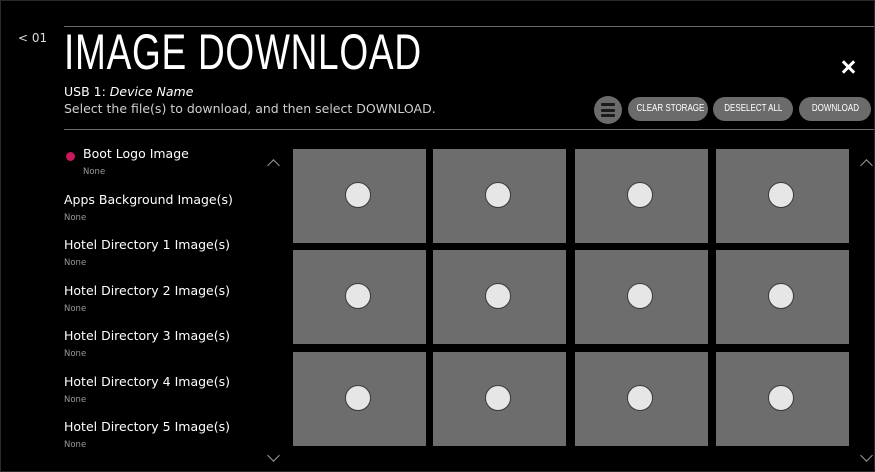  Describe the element at coordinates (85, 91) in the screenshot. I see `usb-prefix: USB 1:` at that location.